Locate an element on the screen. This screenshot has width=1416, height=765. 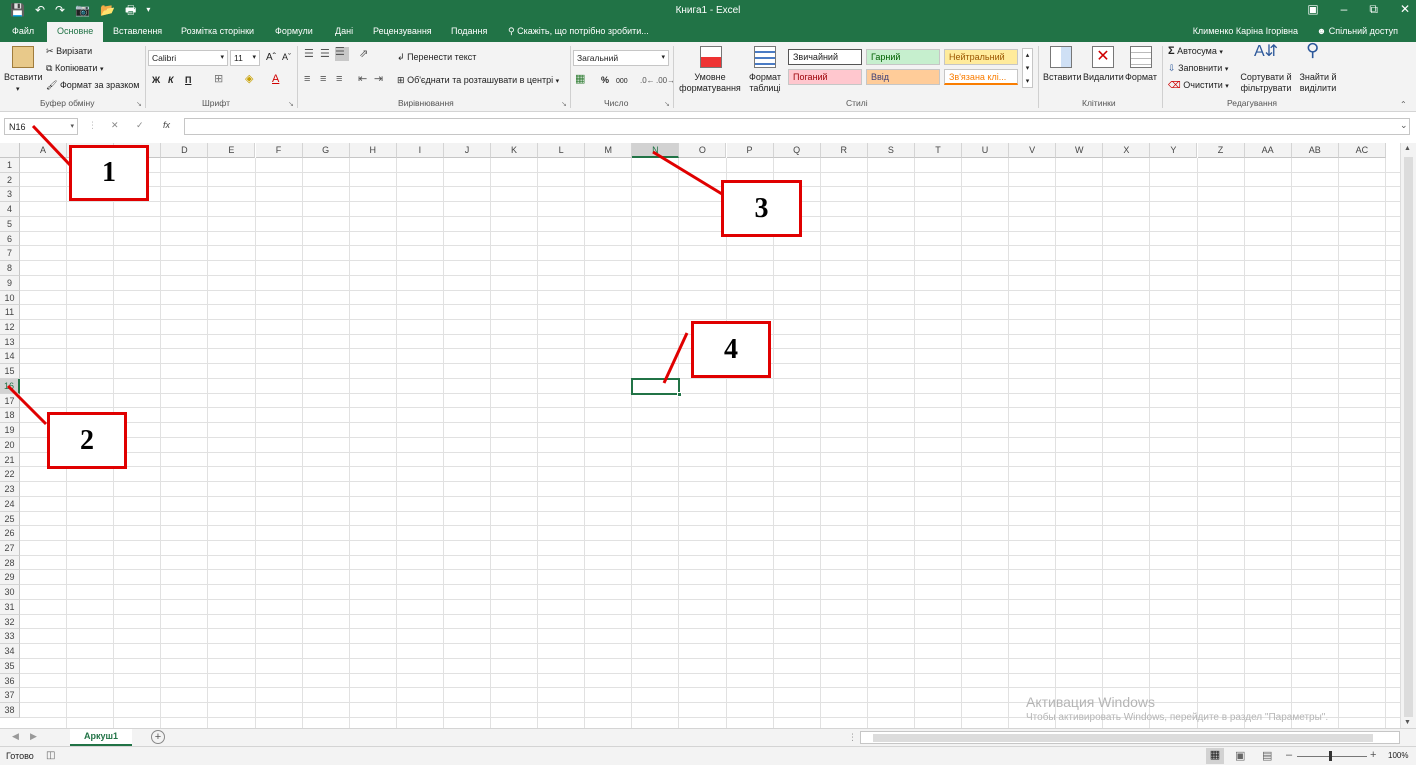
number-launcher-icon: ↘ is located at coordinates (667, 104).